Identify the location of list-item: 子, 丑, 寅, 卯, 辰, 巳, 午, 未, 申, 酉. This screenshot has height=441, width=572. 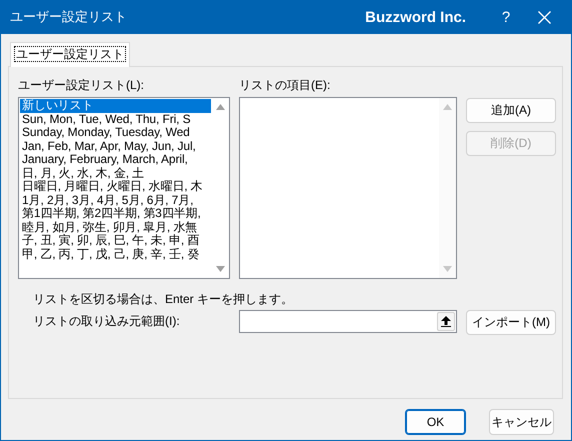
(115, 241).